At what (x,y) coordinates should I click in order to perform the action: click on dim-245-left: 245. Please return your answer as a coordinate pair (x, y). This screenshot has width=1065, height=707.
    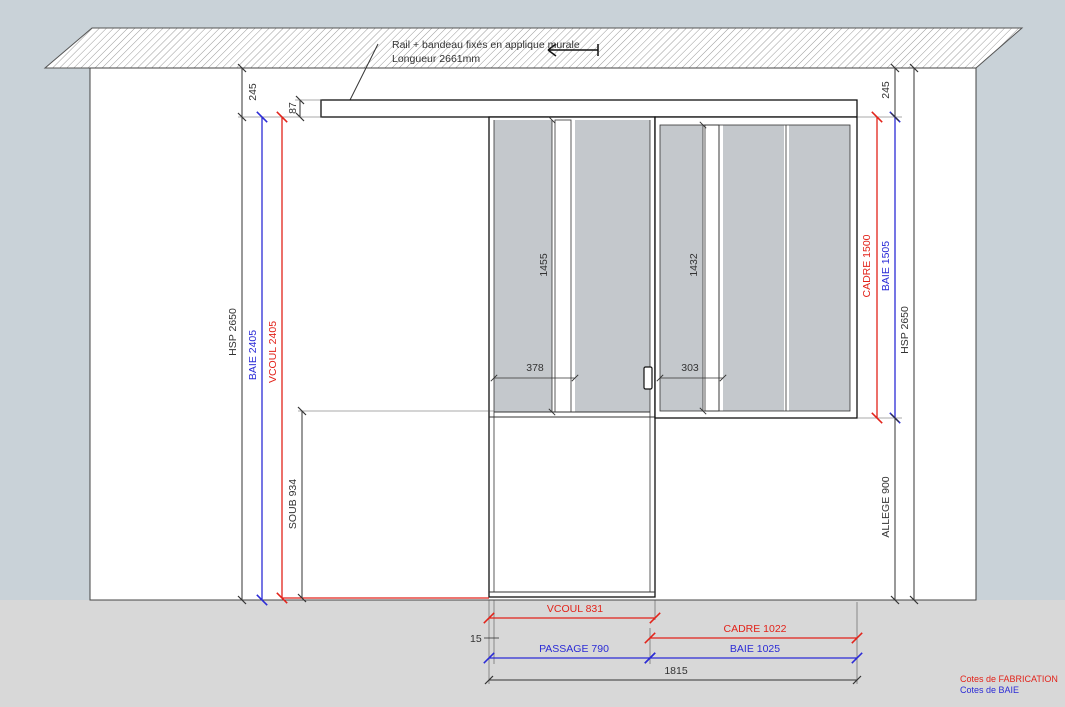
    Looking at the image, I should click on (253, 92).